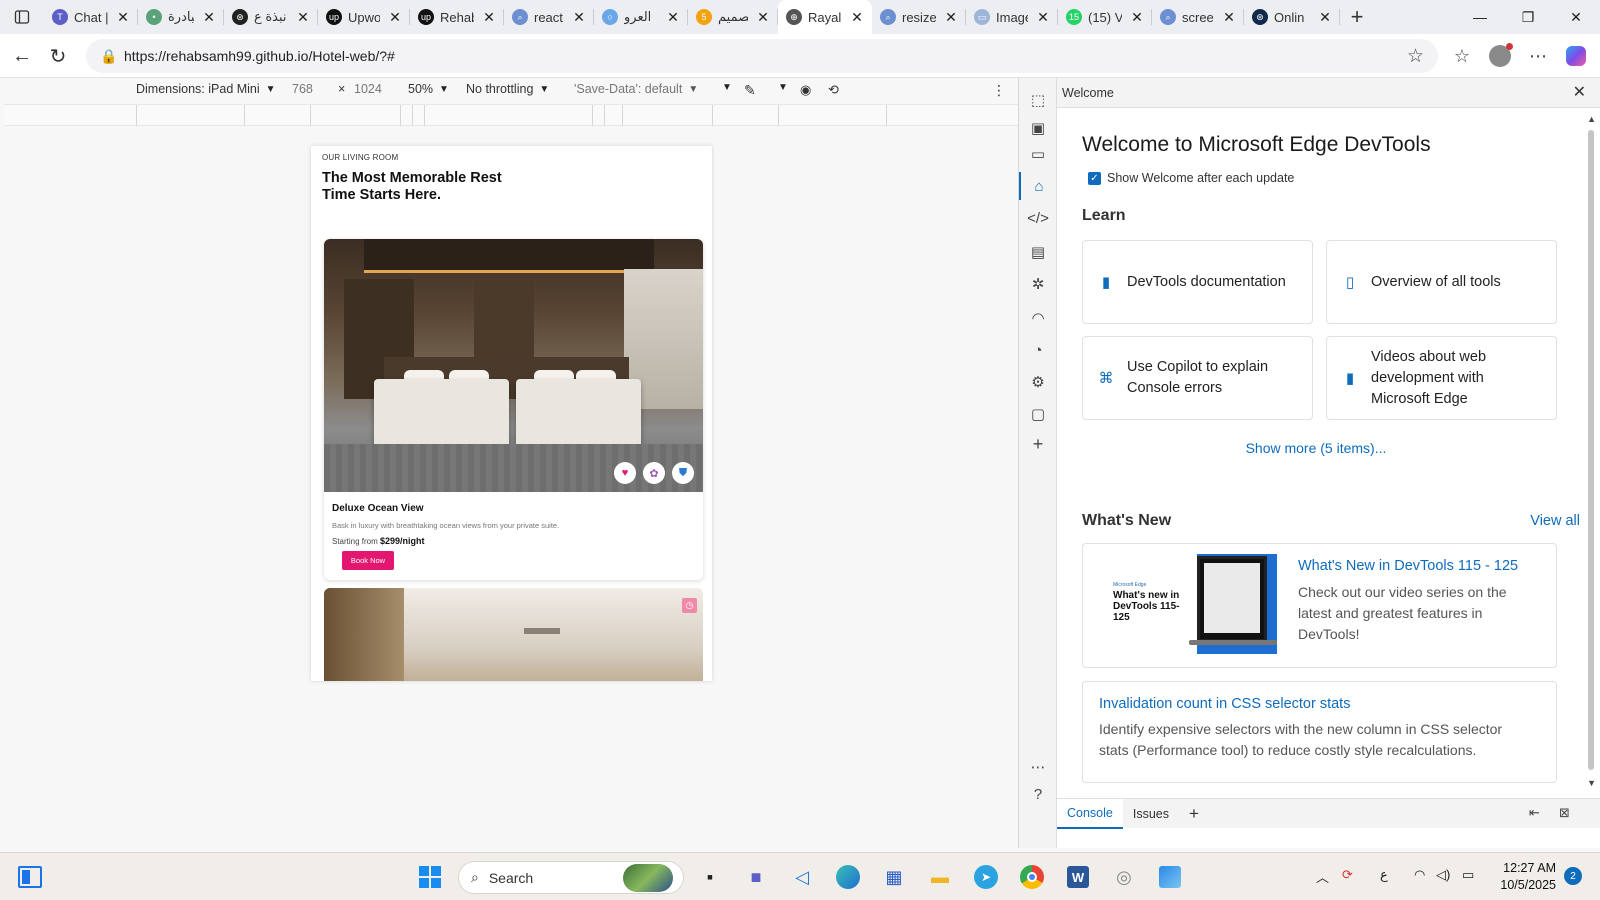 This screenshot has width=1600, height=900. I want to click on restore-button: ❐, so click(1528, 17).